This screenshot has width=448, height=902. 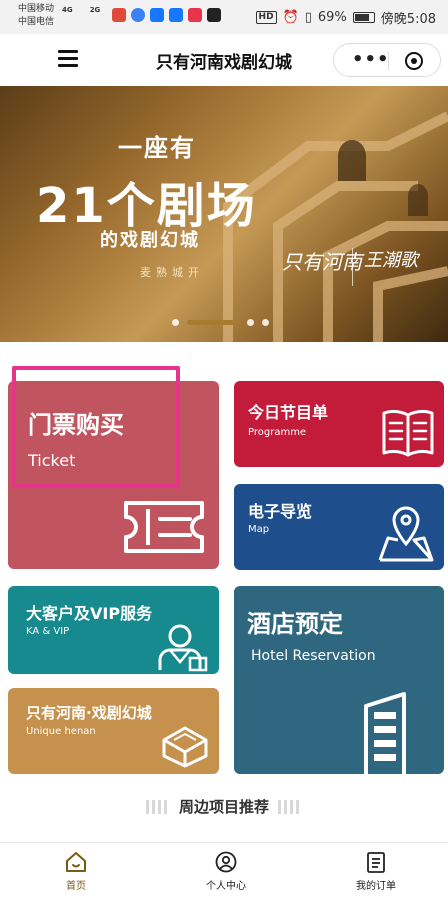 I want to click on carrier-labels: 中国移动 中国电信, so click(x=36, y=16).